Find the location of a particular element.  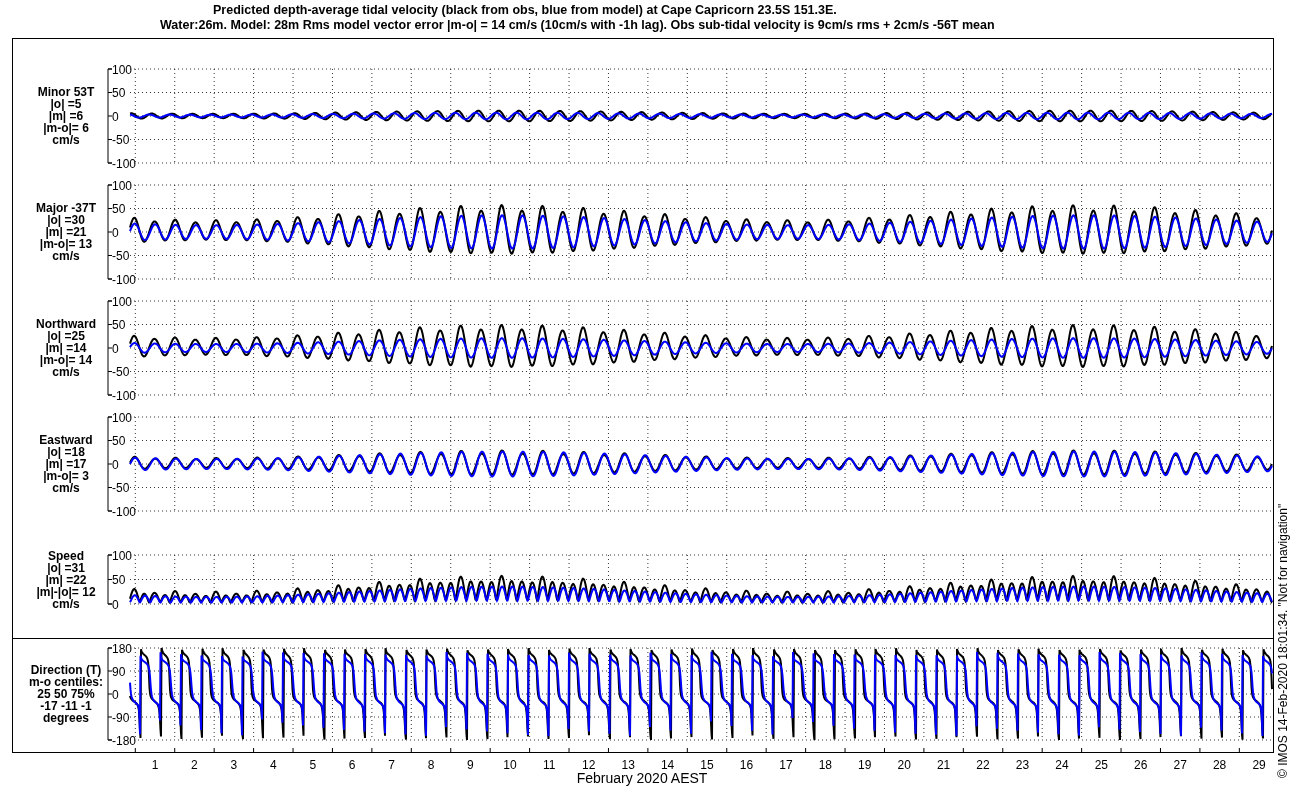

x-tick-label: 16 is located at coordinates (746, 765).